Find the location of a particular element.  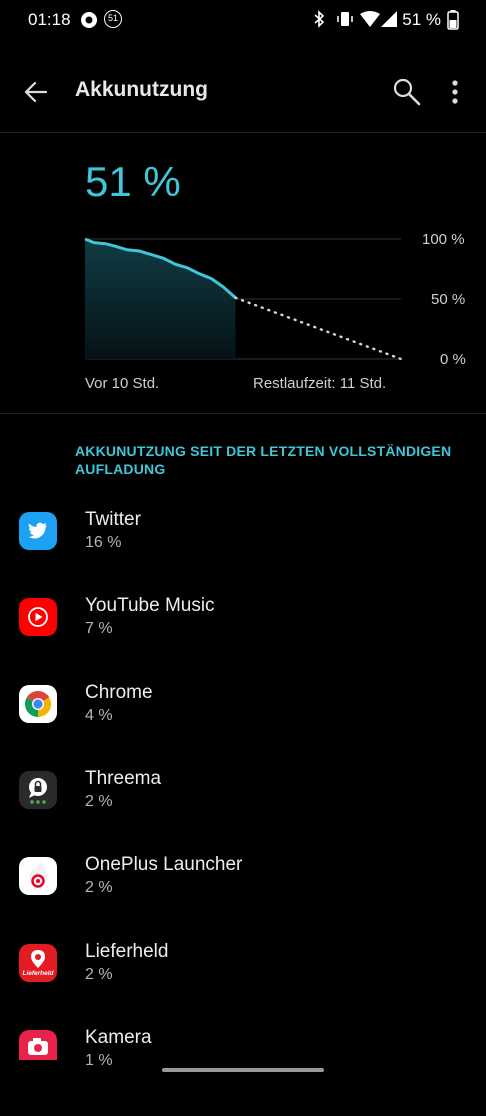

page-title: Akkunutzung is located at coordinates (141, 89).